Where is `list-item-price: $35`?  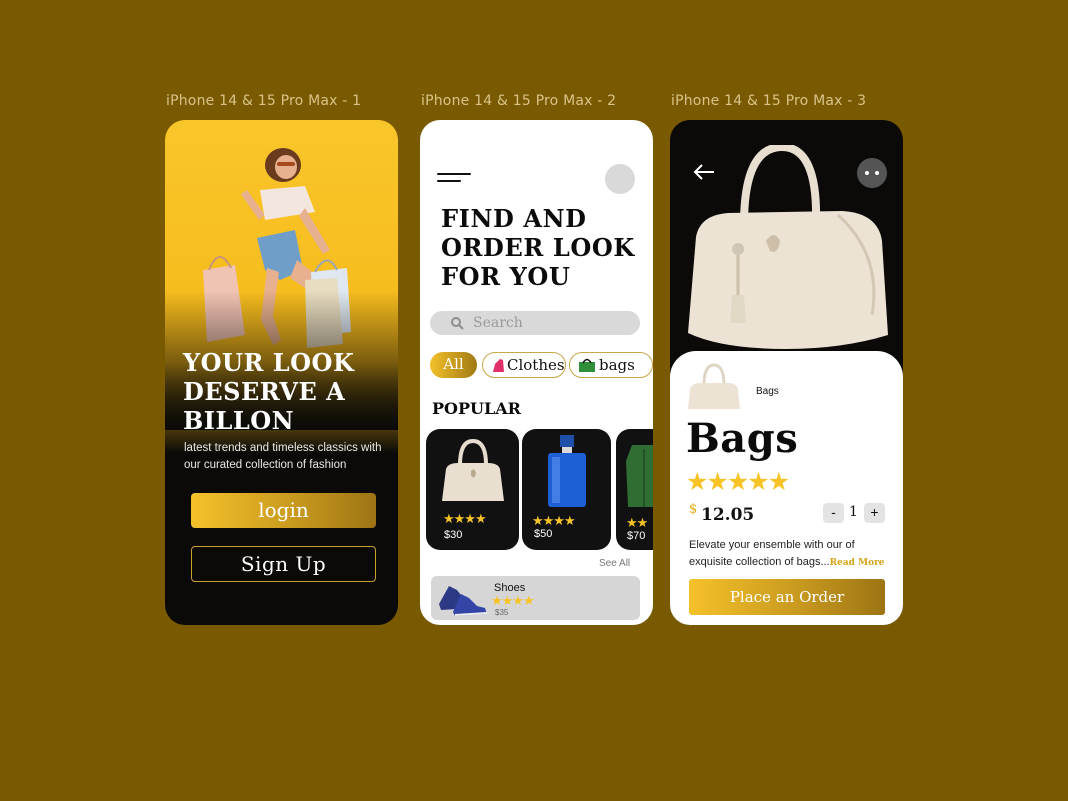 list-item-price: $35 is located at coordinates (502, 612).